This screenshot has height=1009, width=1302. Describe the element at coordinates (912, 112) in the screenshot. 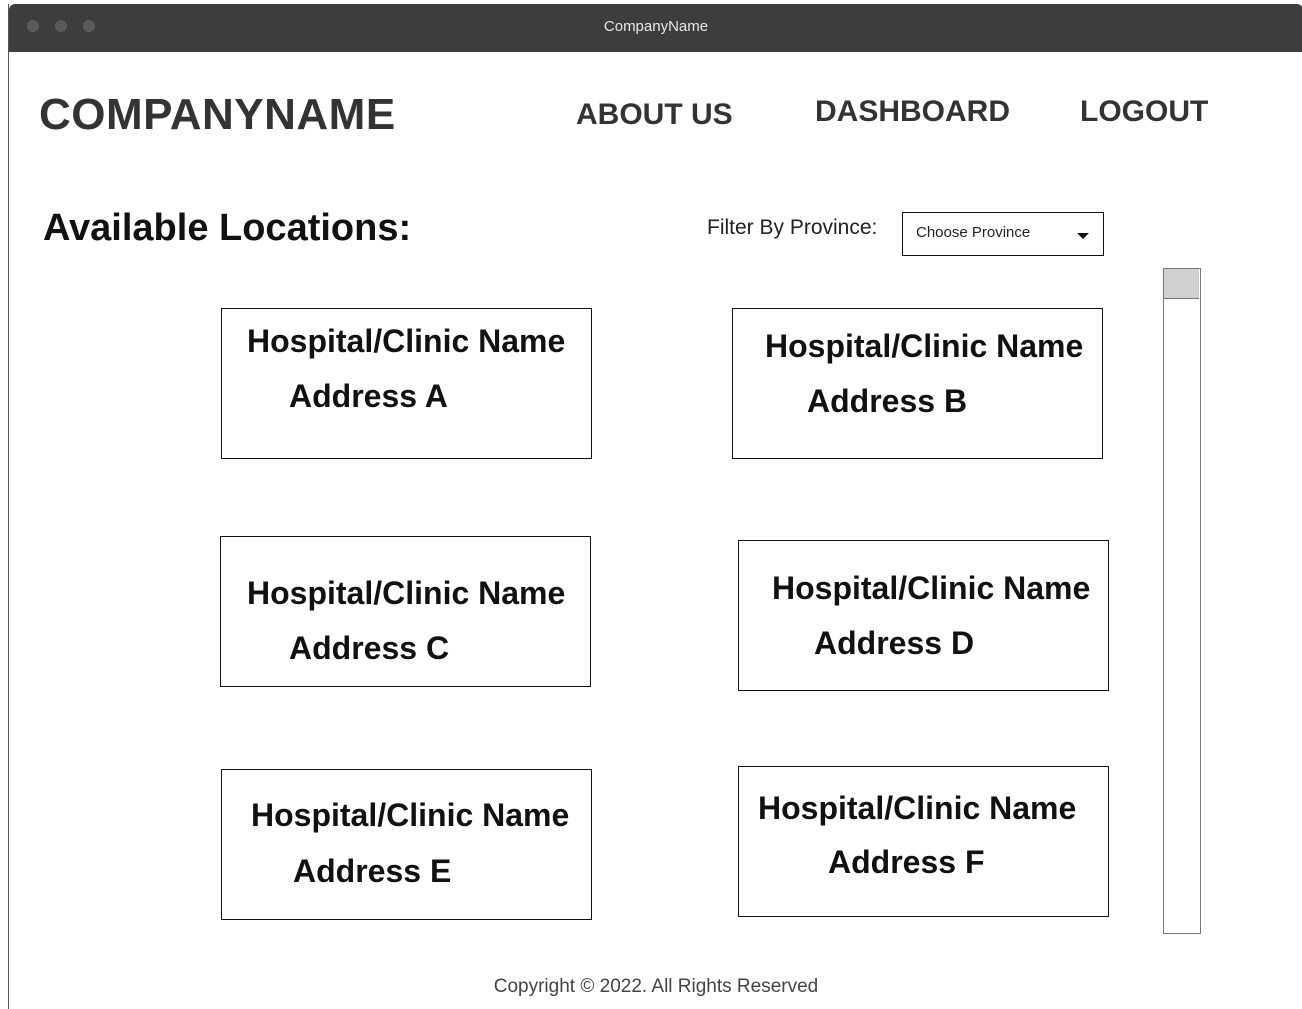

I see `nav-dashboard: DASHBOARD` at that location.